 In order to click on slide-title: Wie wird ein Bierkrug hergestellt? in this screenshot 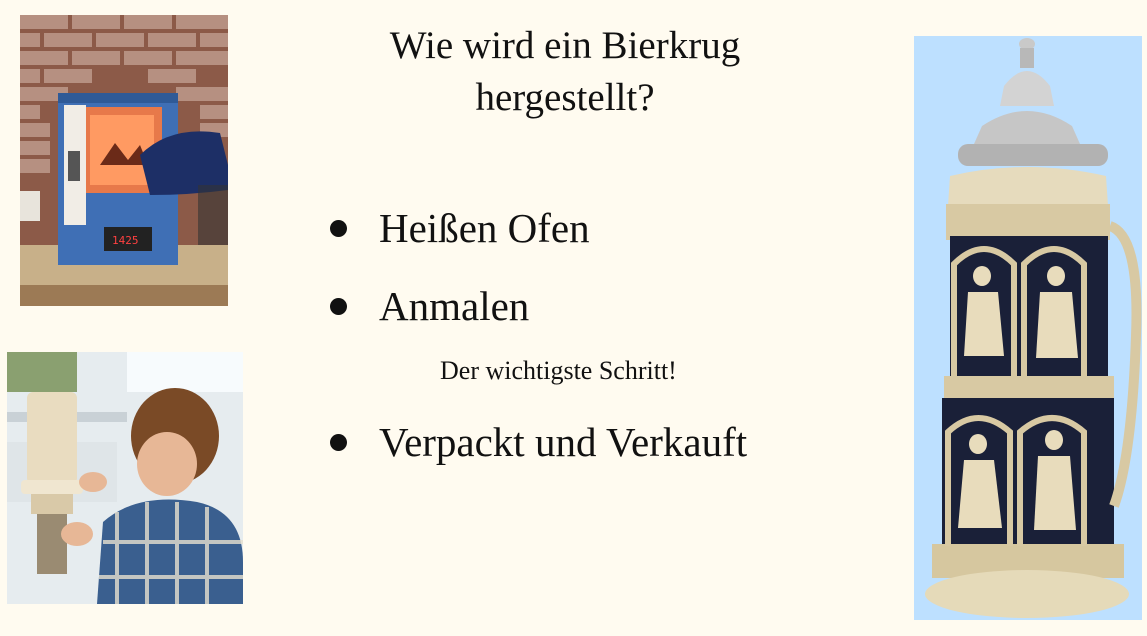, I will do `click(565, 71)`.